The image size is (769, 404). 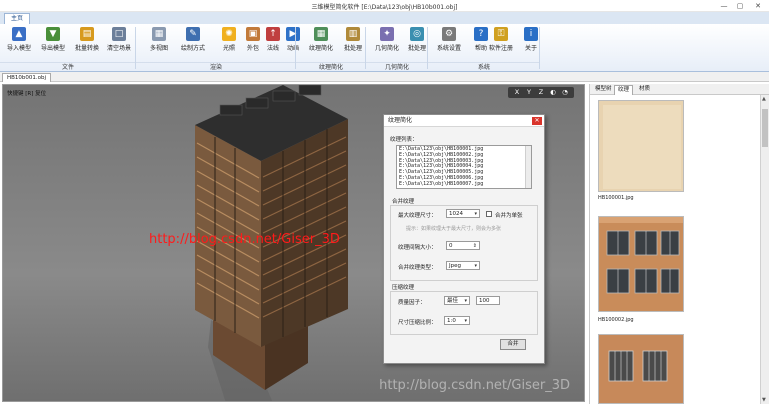 What do you see at coordinates (321, 34) in the screenshot?
I see `texture-simplify-icon: ▦` at bounding box center [321, 34].